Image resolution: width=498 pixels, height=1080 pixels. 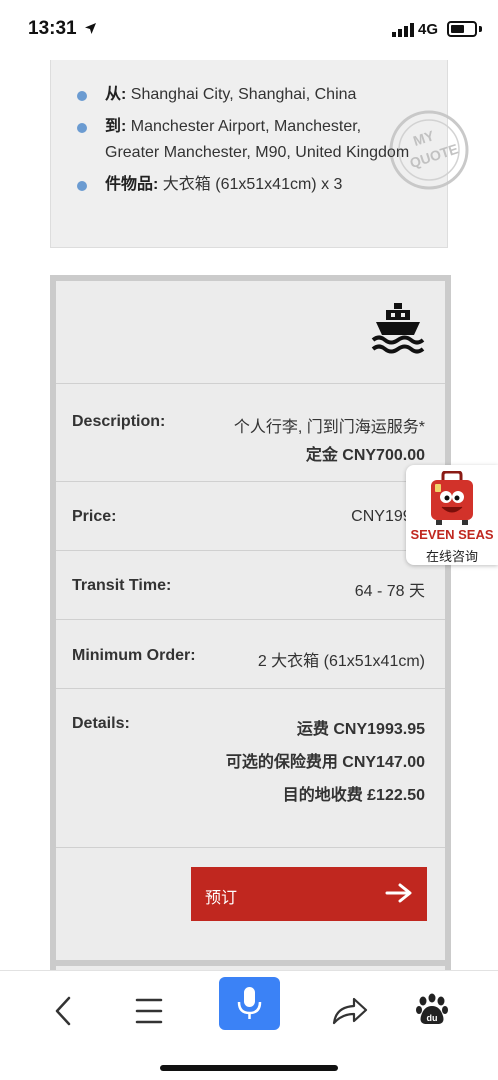 I want to click on info-item-items: 件物品: 大衣箱 (61x51x41cm) x 3, so click(x=247, y=185).